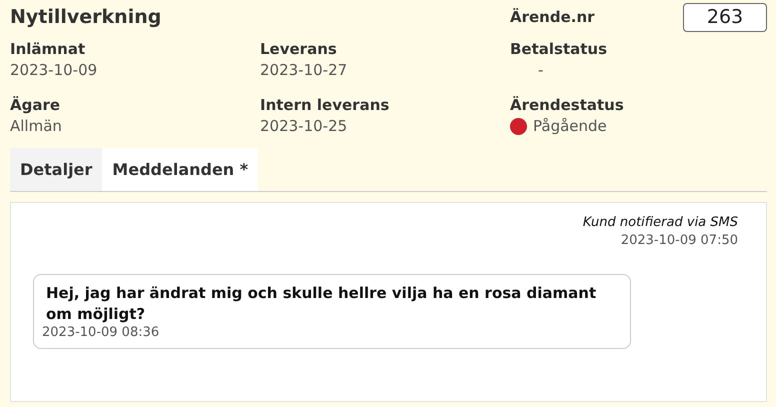 The image size is (776, 407). What do you see at coordinates (725, 17) in the screenshot?
I see `case-number-field: 263` at bounding box center [725, 17].